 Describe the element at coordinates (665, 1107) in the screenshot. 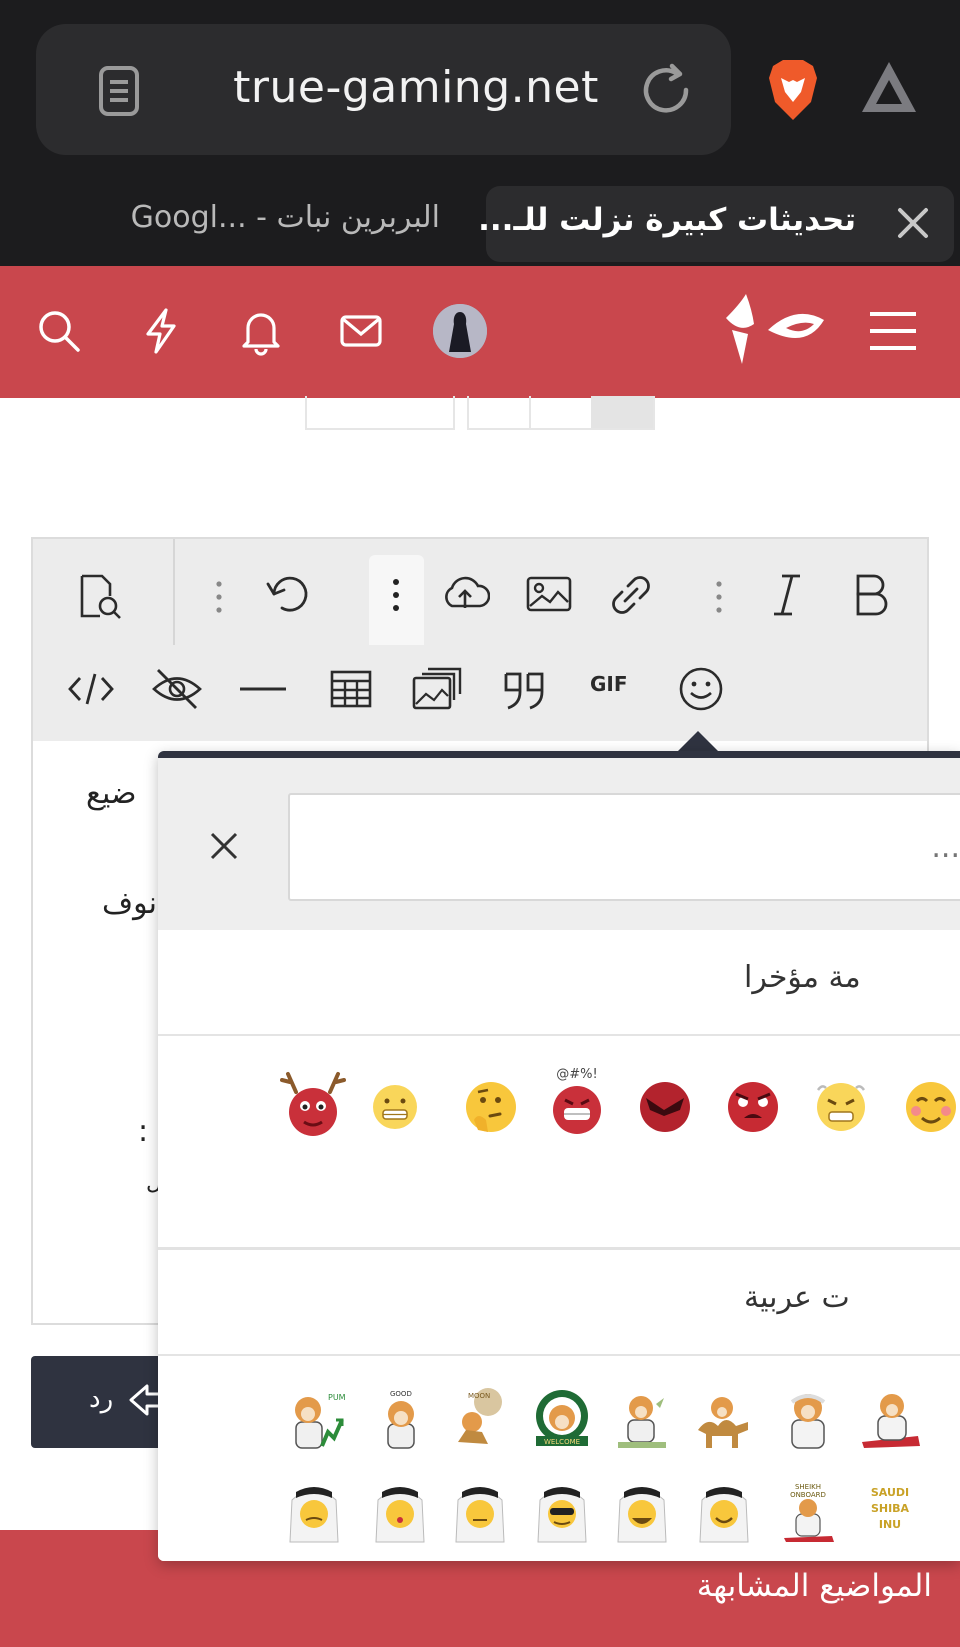

I see `angry-devil-emoji` at that location.